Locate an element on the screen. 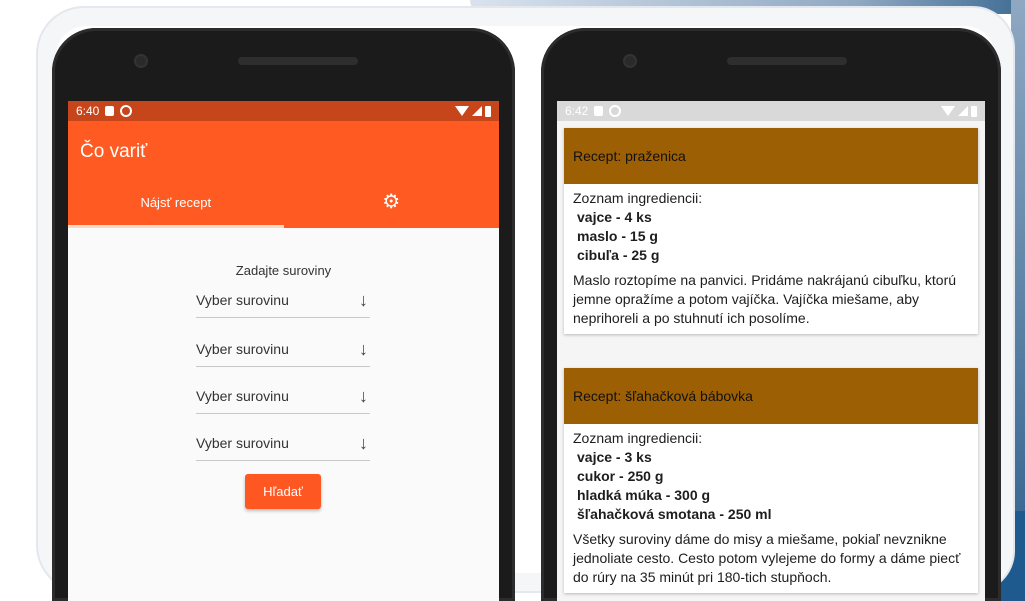  tab-find-recipe-label: Nájsť recept is located at coordinates (176, 202).